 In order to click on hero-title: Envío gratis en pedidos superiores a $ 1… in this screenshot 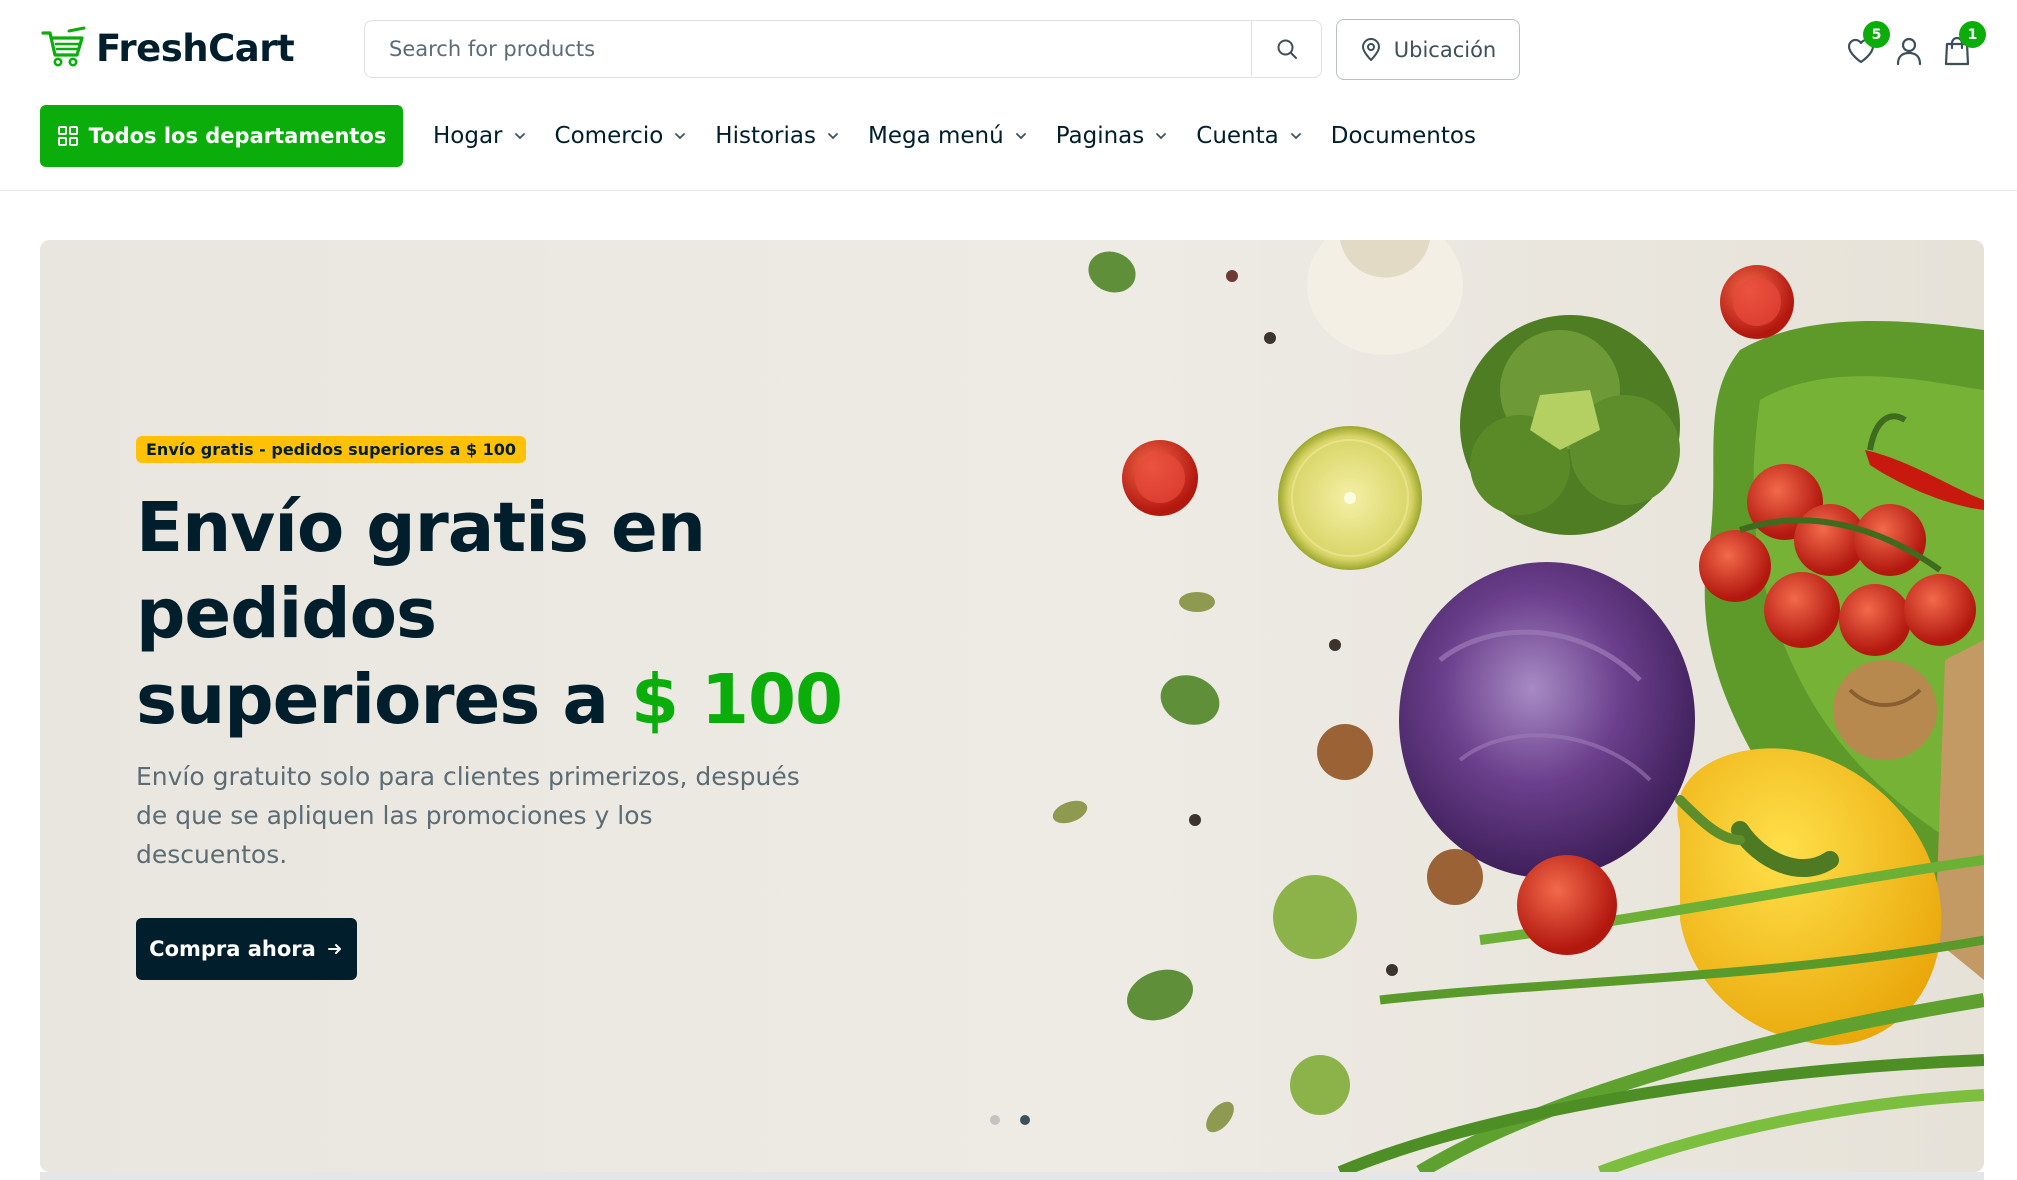, I will do `click(496, 614)`.